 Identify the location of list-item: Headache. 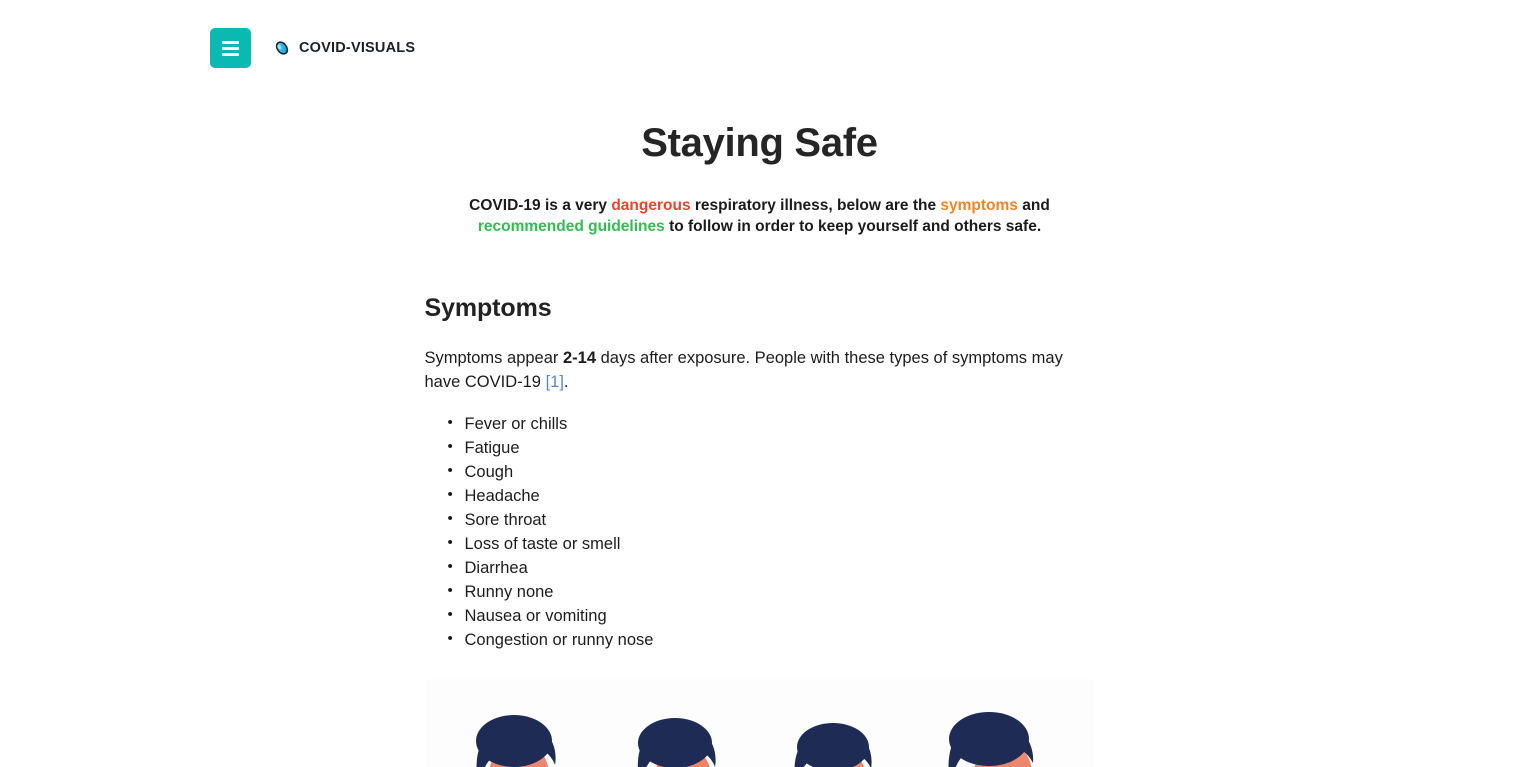
(771, 495).